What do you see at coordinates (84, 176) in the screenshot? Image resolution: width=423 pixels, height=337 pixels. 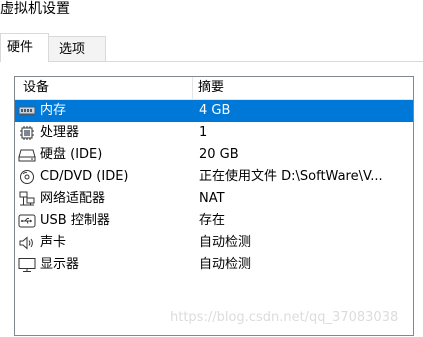 I see `device-name: CD/DVD (IDE)` at bounding box center [84, 176].